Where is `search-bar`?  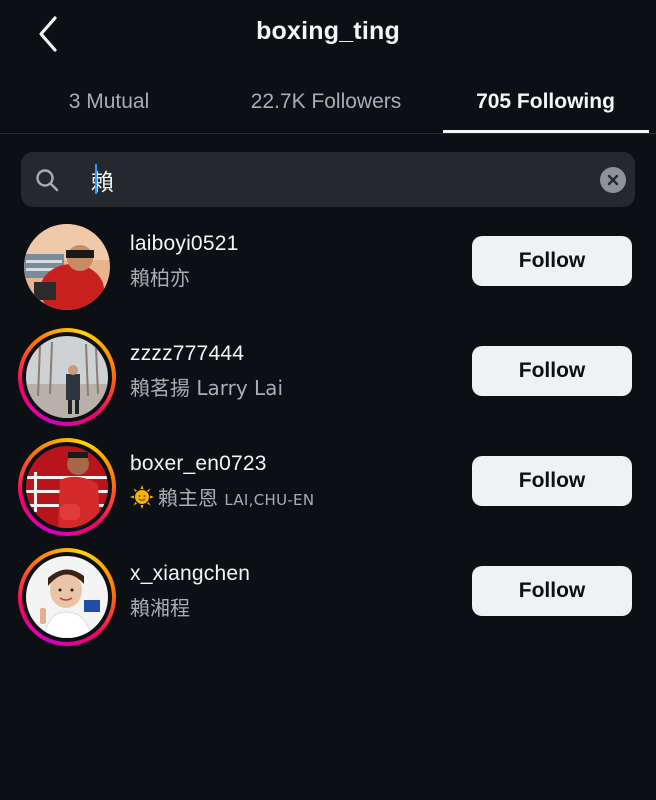
search-bar is located at coordinates (328, 179).